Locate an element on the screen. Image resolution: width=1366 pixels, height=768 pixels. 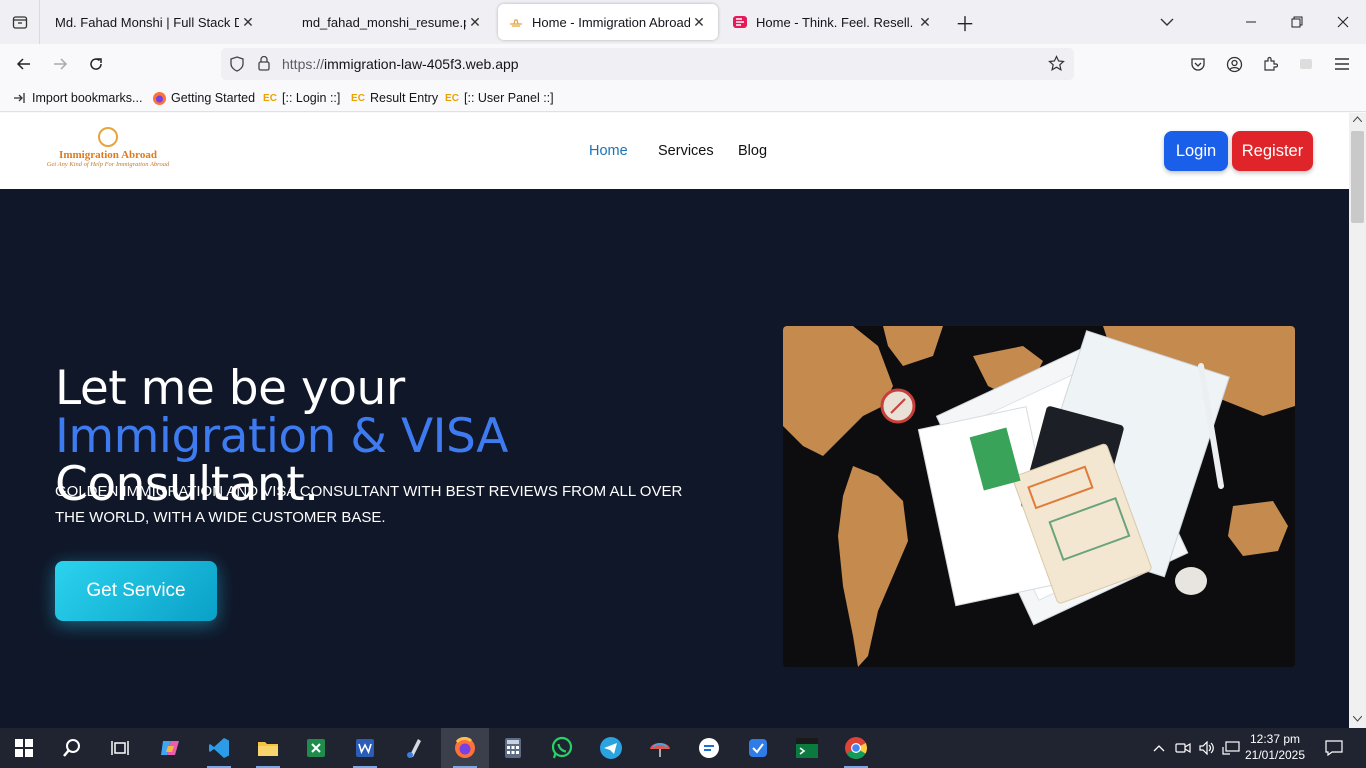
tab-title: Md. Fahad Monshi | Full Stack Devel is located at coordinates (147, 22).